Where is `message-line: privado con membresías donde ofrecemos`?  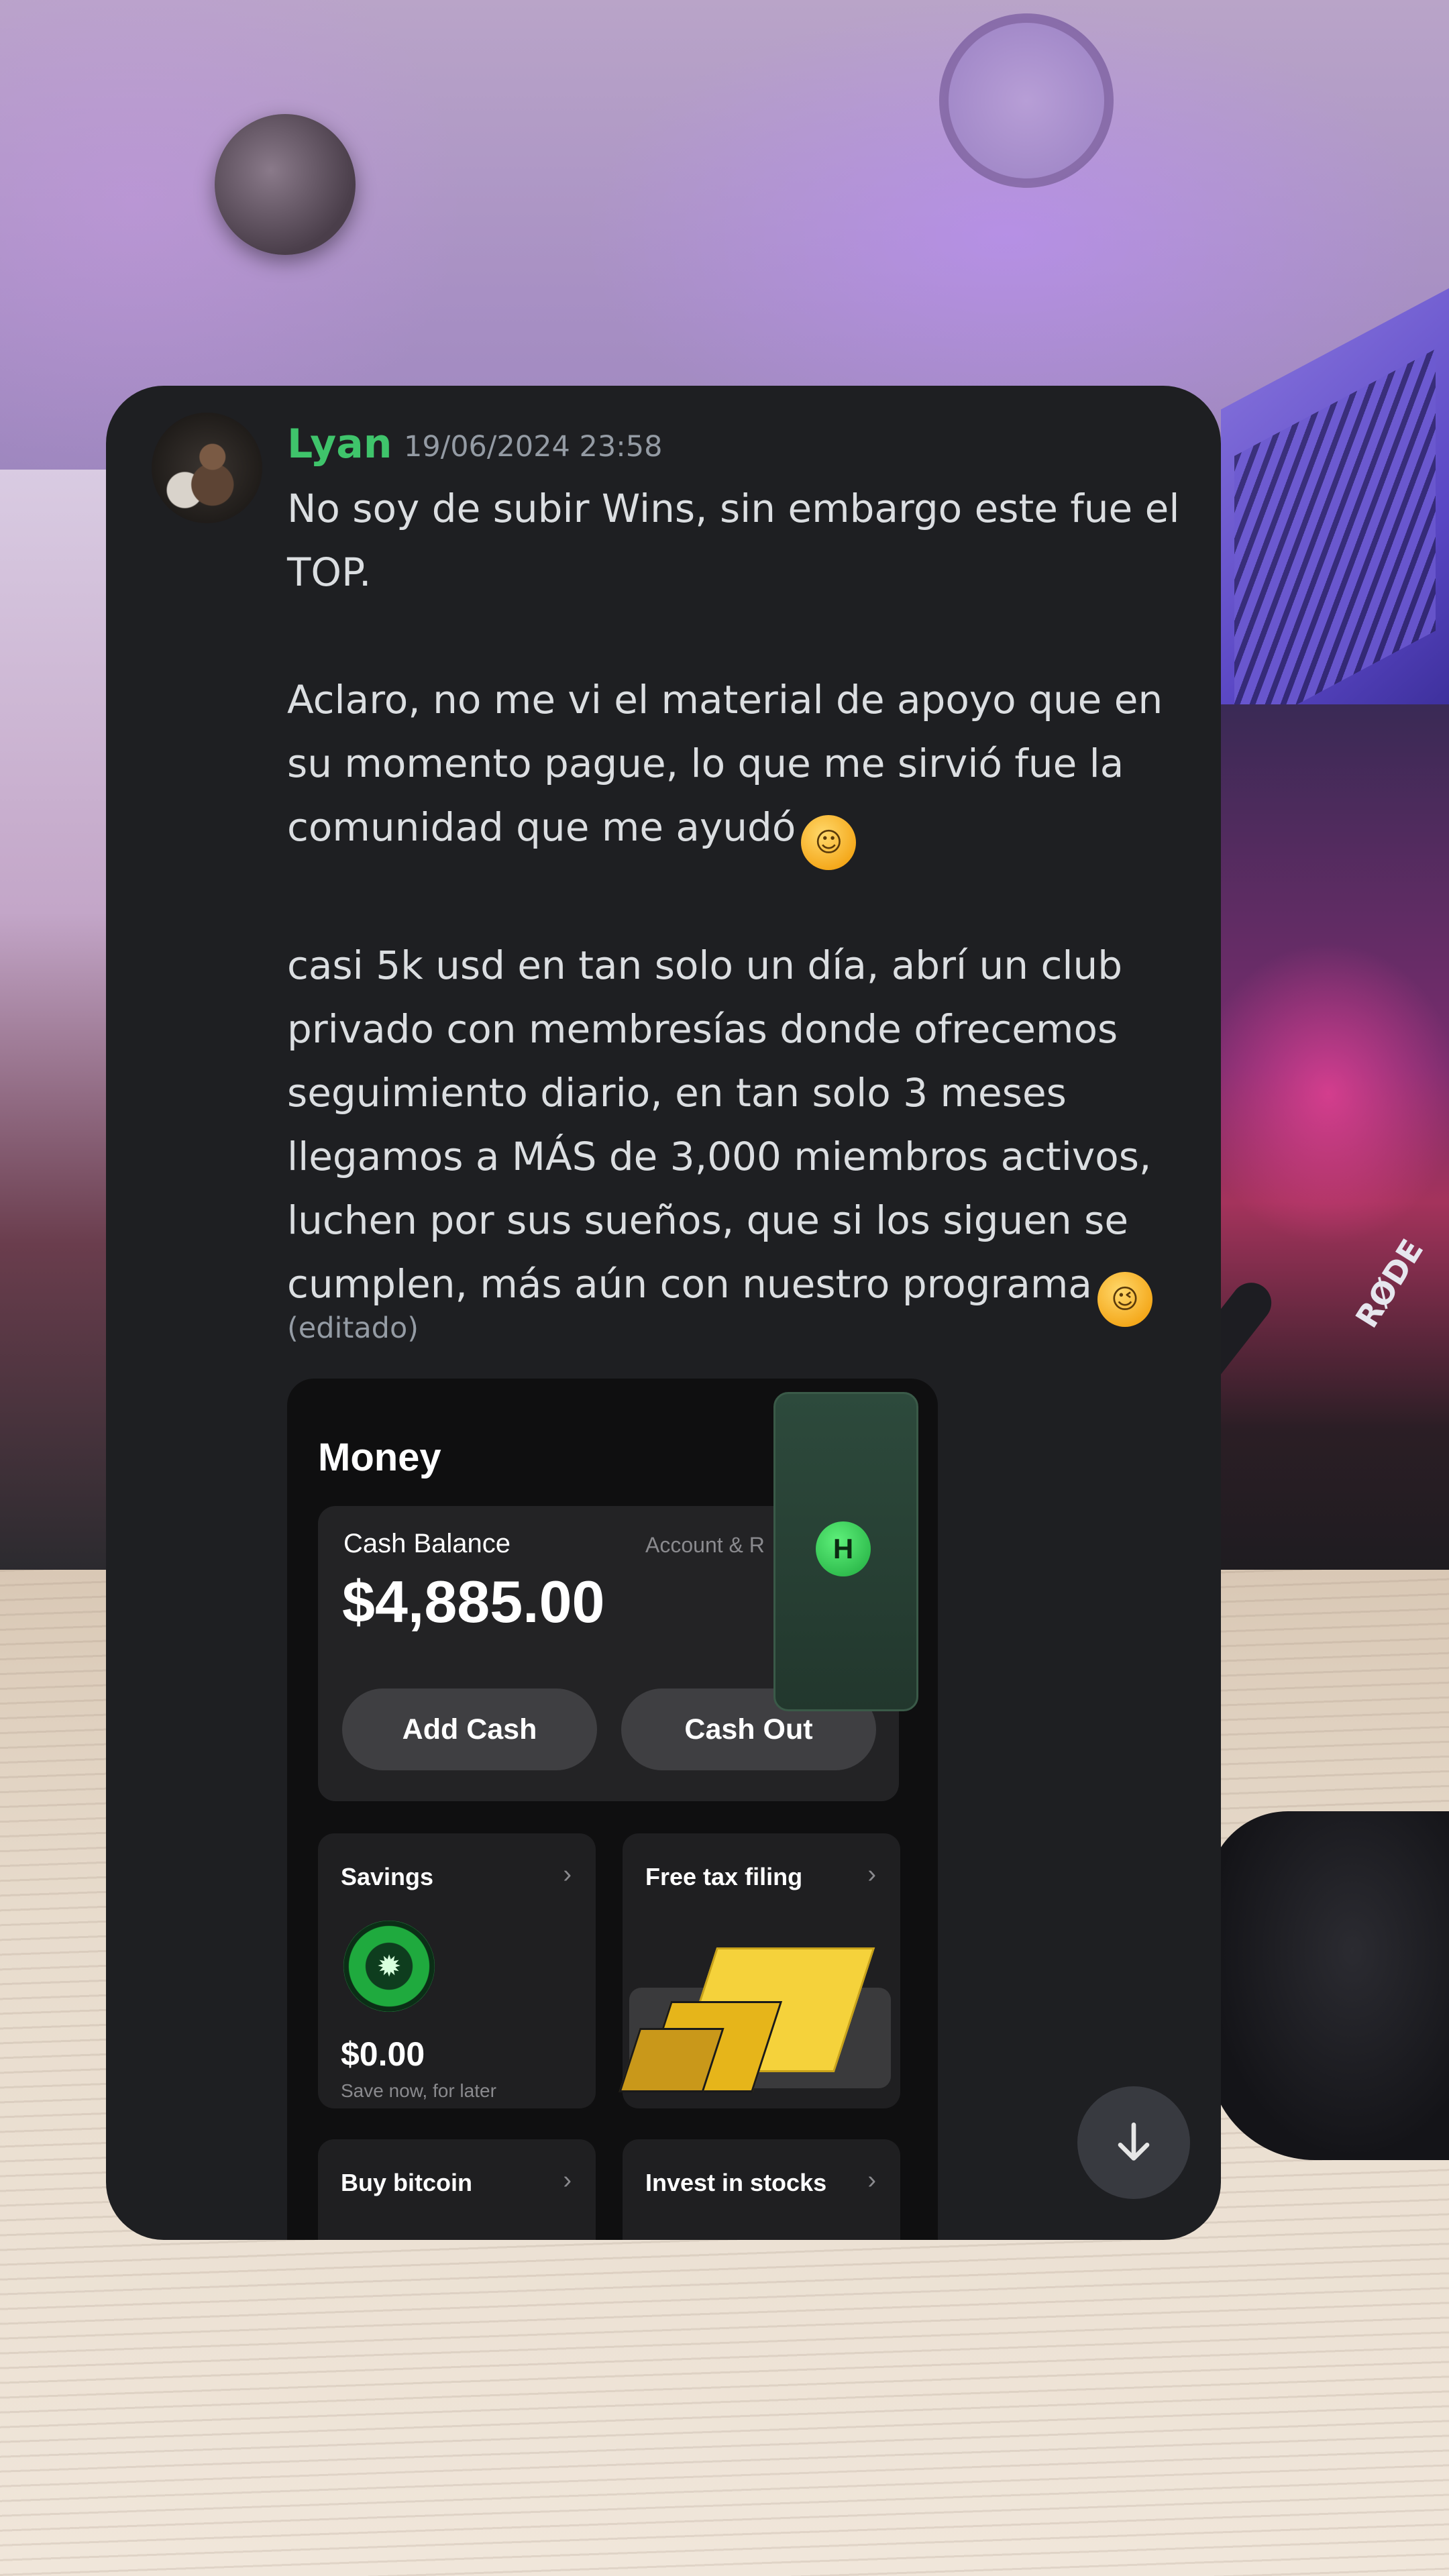
message-line: privado con membresías donde ofrecemos is located at coordinates (702, 1029).